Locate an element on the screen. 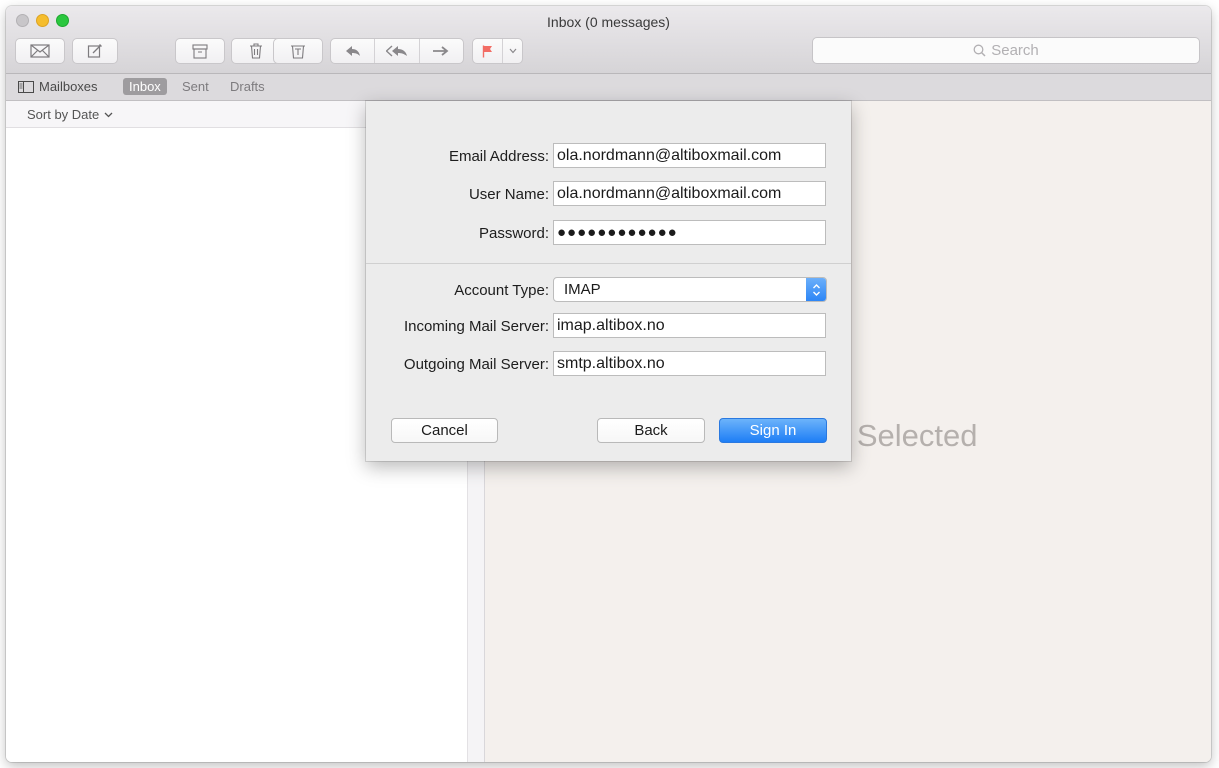 The height and width of the screenshot is (768, 1219). favorite-inbox: Inbox is located at coordinates (145, 86).